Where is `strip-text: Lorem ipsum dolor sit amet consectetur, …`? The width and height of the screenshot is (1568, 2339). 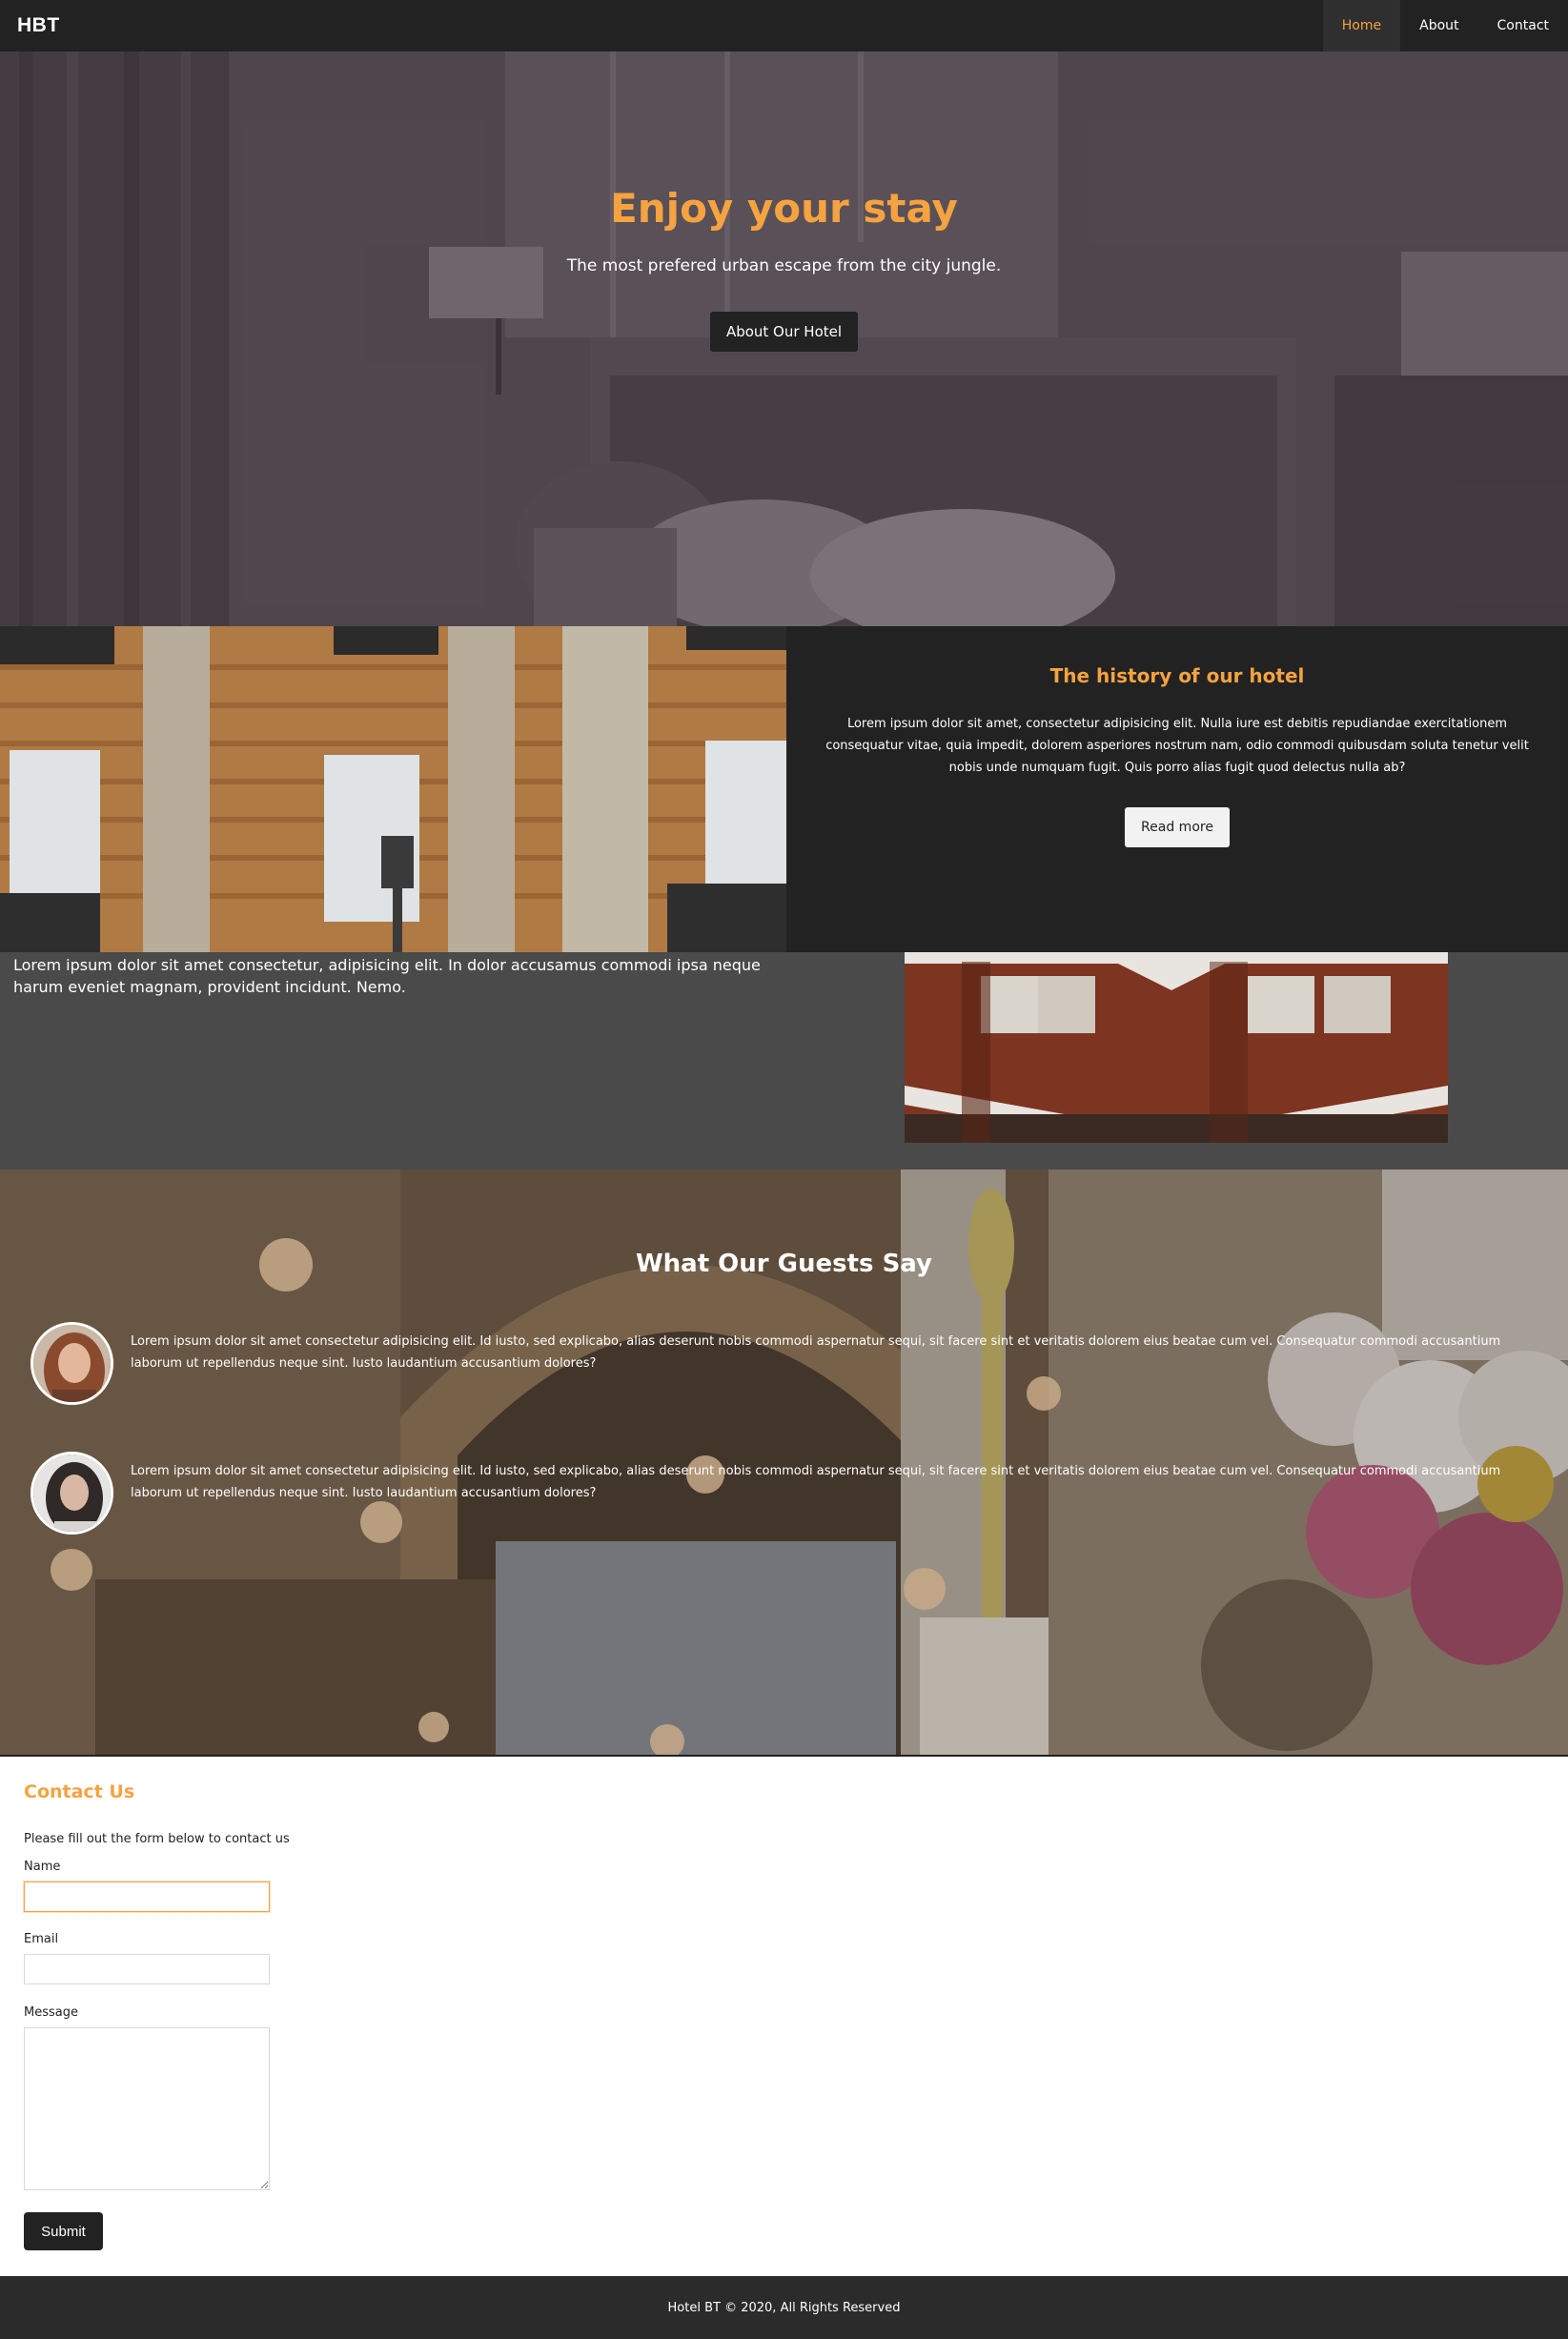 strip-text: Lorem ipsum dolor sit amet consectetur, … is located at coordinates (387, 976).